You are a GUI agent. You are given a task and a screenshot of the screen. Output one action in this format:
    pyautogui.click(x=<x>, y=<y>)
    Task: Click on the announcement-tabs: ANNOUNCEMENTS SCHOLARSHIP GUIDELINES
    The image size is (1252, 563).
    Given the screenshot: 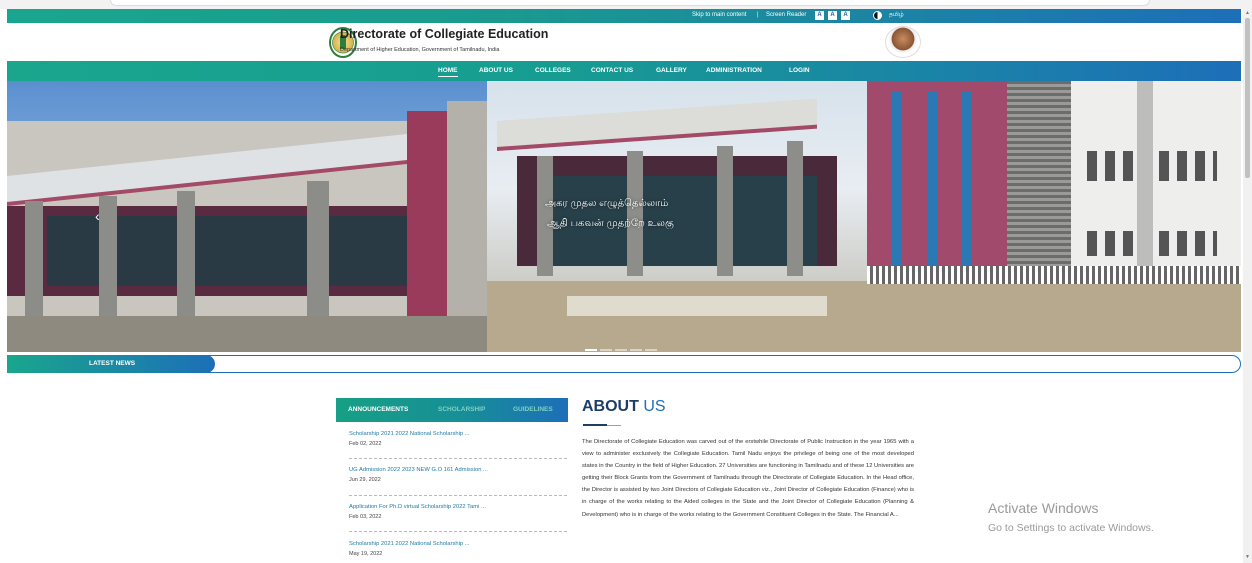 What is the action you would take?
    pyautogui.click(x=452, y=410)
    